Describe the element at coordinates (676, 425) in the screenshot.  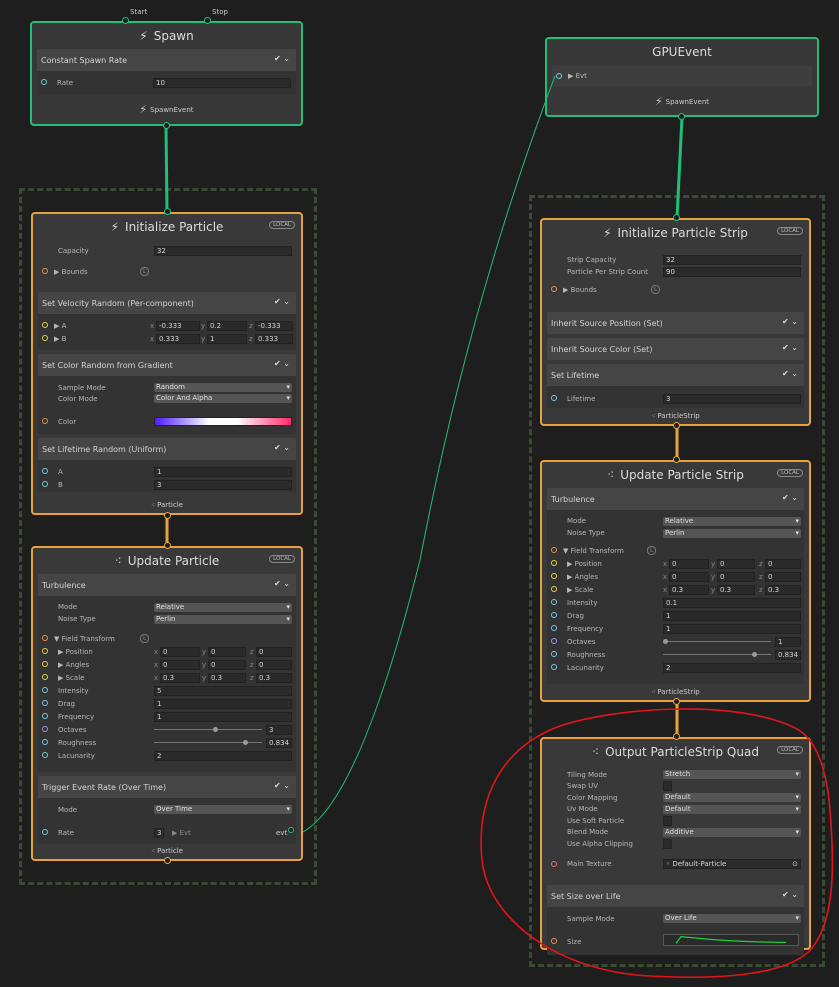
I see `init-strip-output-port` at that location.